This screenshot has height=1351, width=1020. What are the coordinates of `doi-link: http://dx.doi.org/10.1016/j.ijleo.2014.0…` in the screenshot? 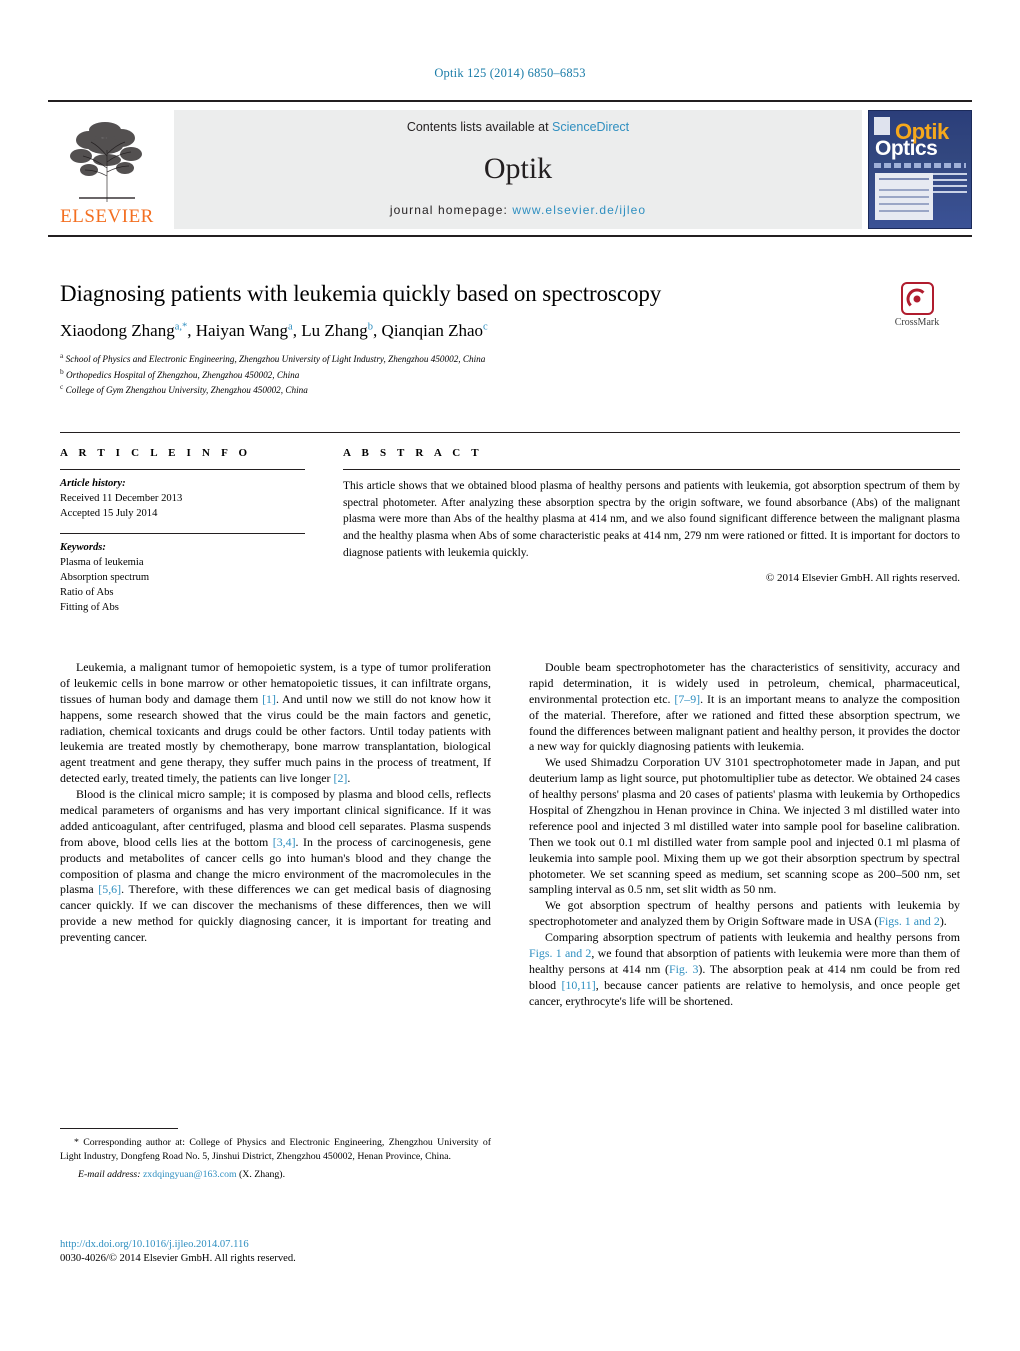 It's located at (154, 1244).